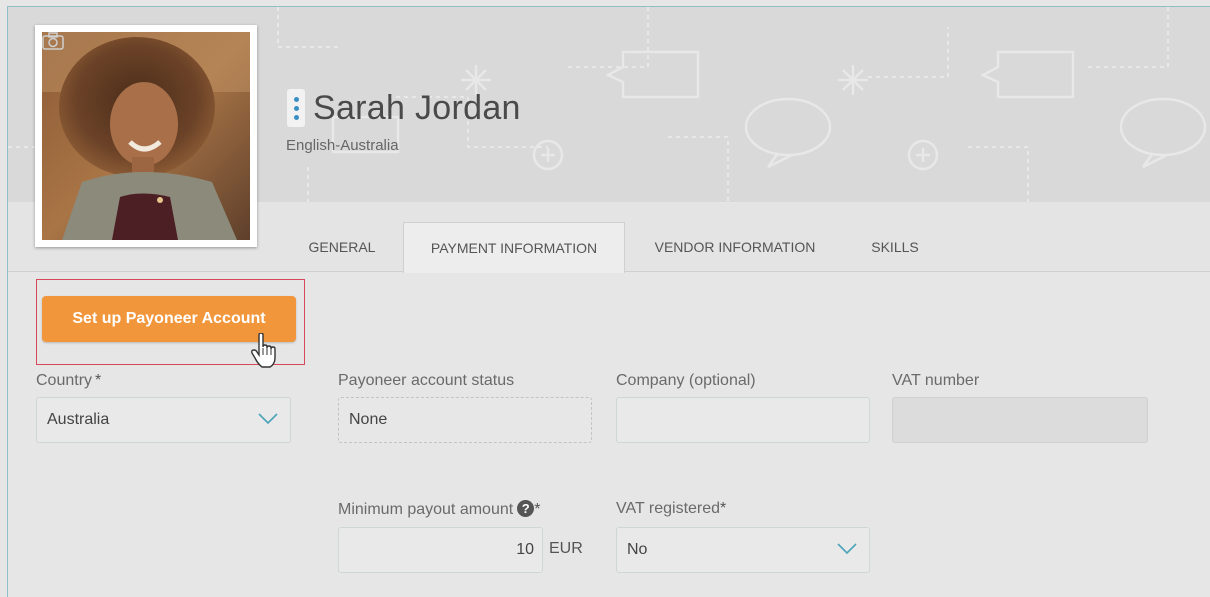  What do you see at coordinates (671, 508) in the screenshot?
I see `vat-registered-label: VAT registered*` at bounding box center [671, 508].